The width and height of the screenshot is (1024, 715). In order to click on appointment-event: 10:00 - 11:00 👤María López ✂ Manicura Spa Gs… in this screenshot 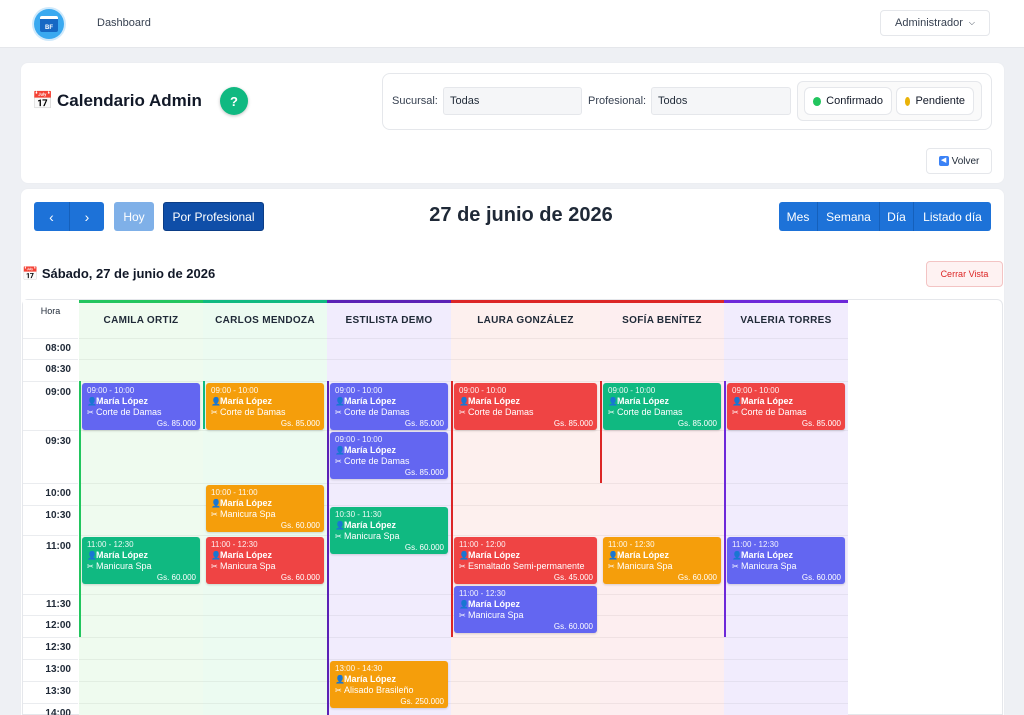, I will do `click(265, 508)`.